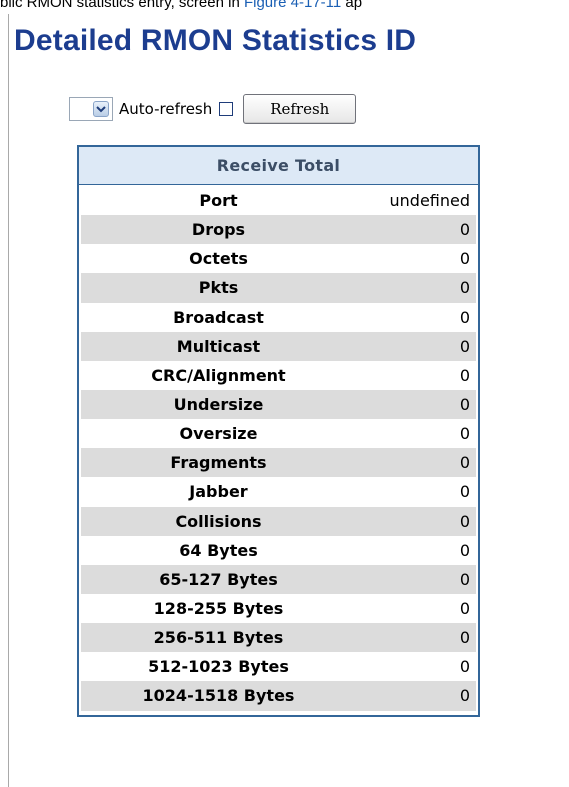  Describe the element at coordinates (101, 109) in the screenshot. I see `chevron-down-icon` at that location.